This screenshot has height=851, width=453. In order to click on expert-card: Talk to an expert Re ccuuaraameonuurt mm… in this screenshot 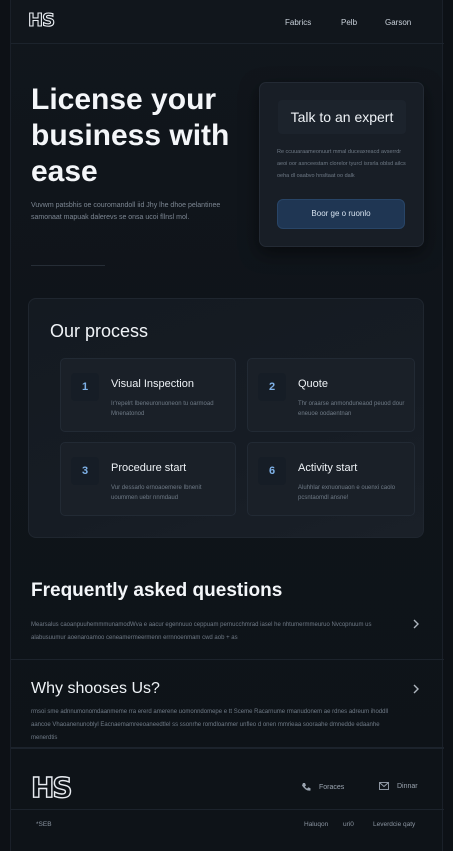, I will do `click(341, 164)`.